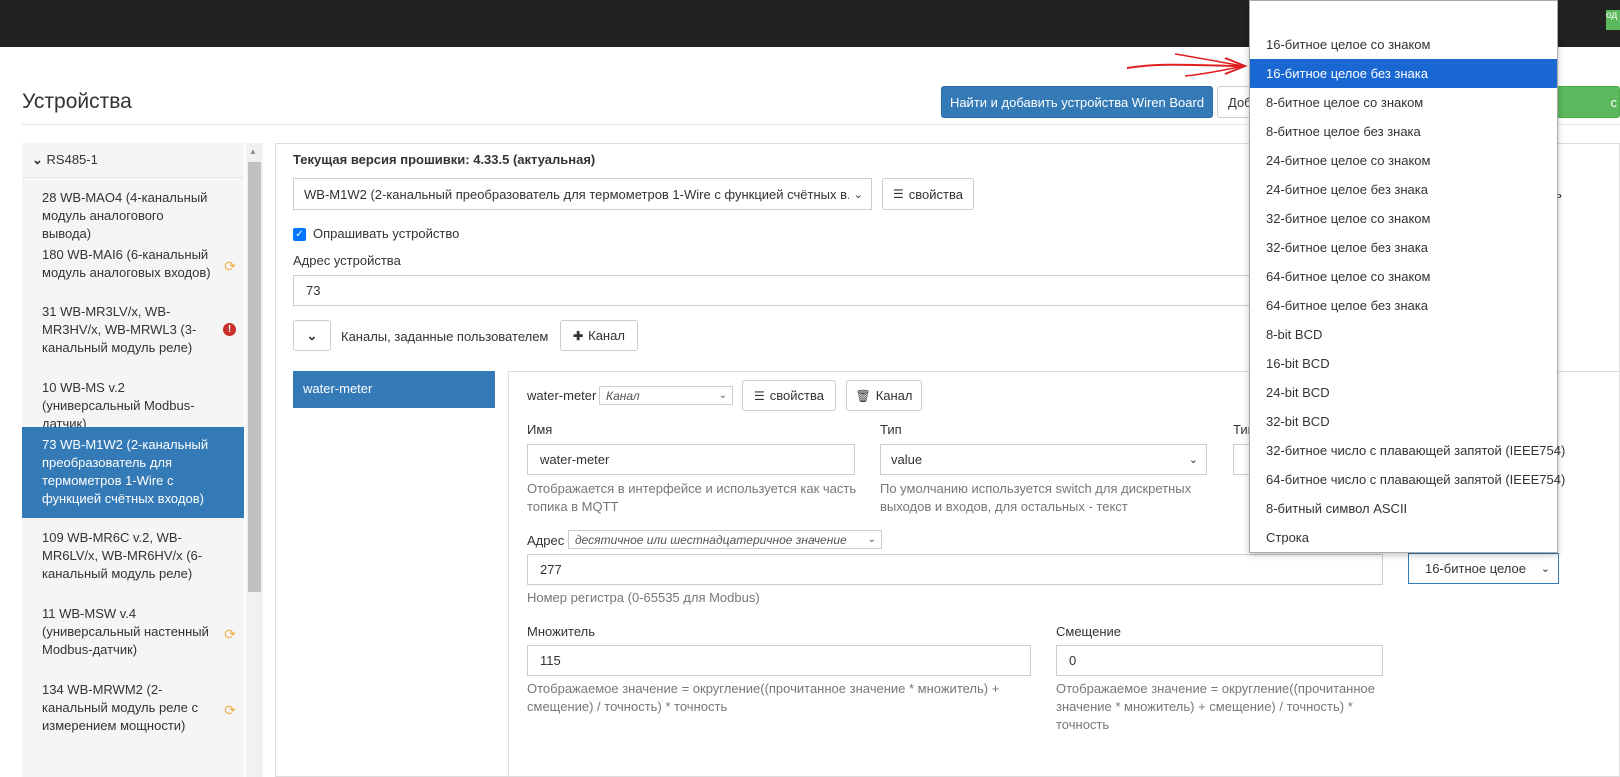 This screenshot has width=1620, height=777. I want to click on offset-label: Смещение, so click(1089, 631).